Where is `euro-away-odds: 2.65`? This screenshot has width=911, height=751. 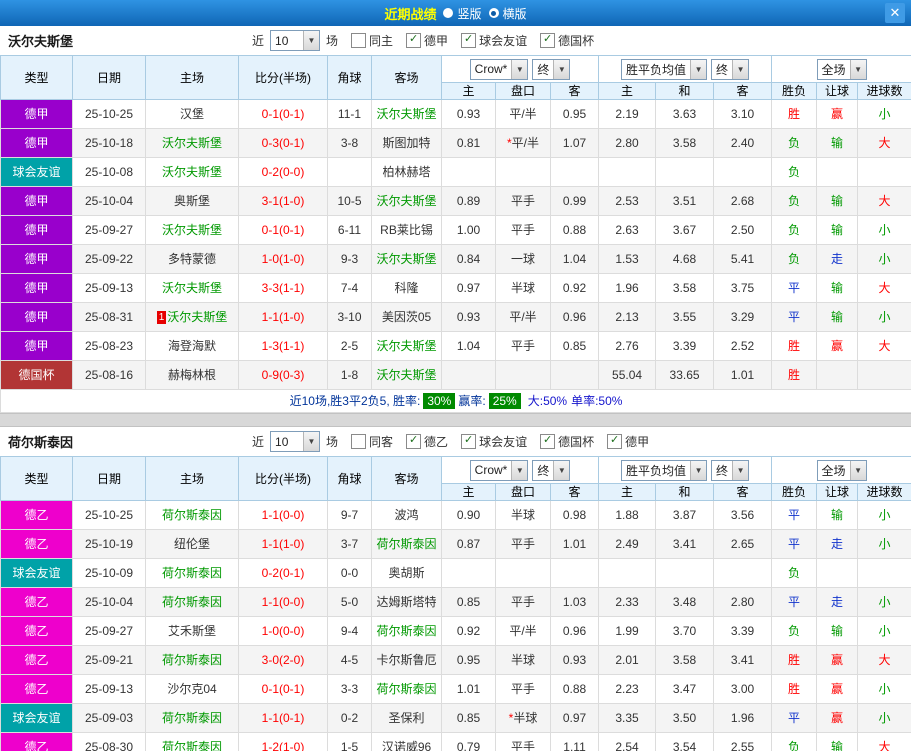
euro-away-odds: 2.65 is located at coordinates (743, 544).